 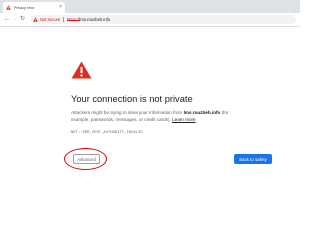 I want to click on warning-favicon-icon, so click(x=8, y=7).